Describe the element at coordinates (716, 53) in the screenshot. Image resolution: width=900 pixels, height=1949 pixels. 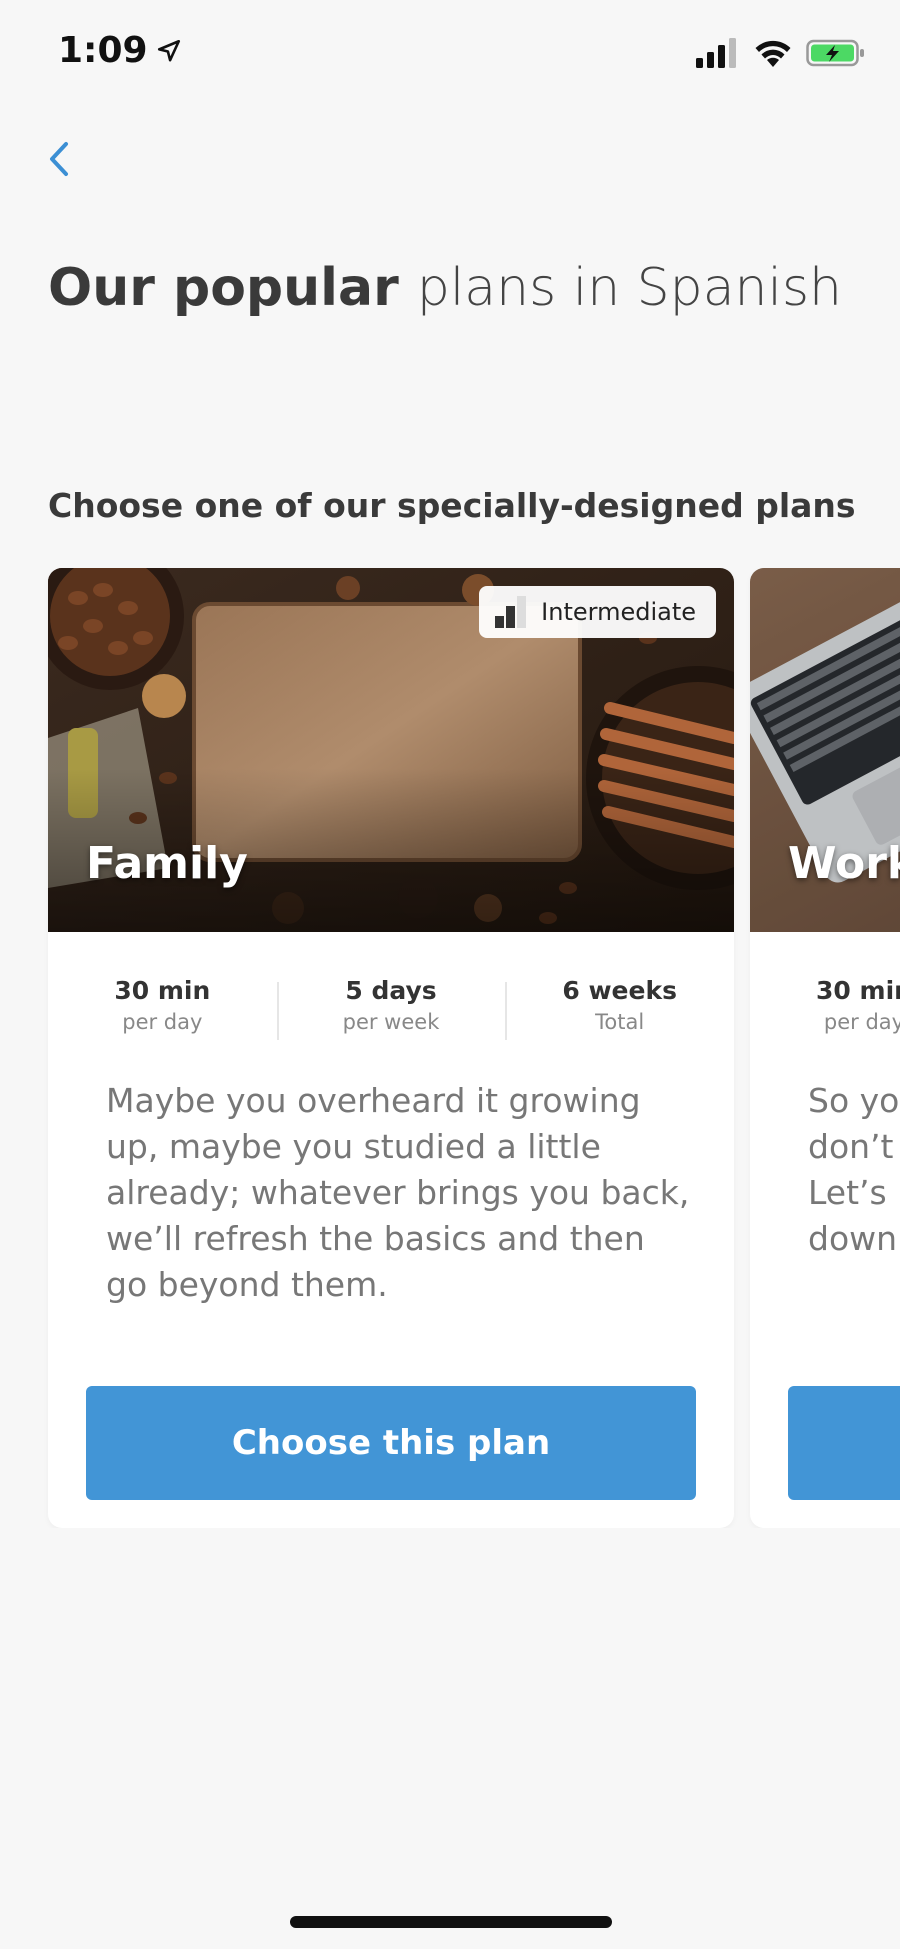
I see `cellular-signal-icon` at that location.